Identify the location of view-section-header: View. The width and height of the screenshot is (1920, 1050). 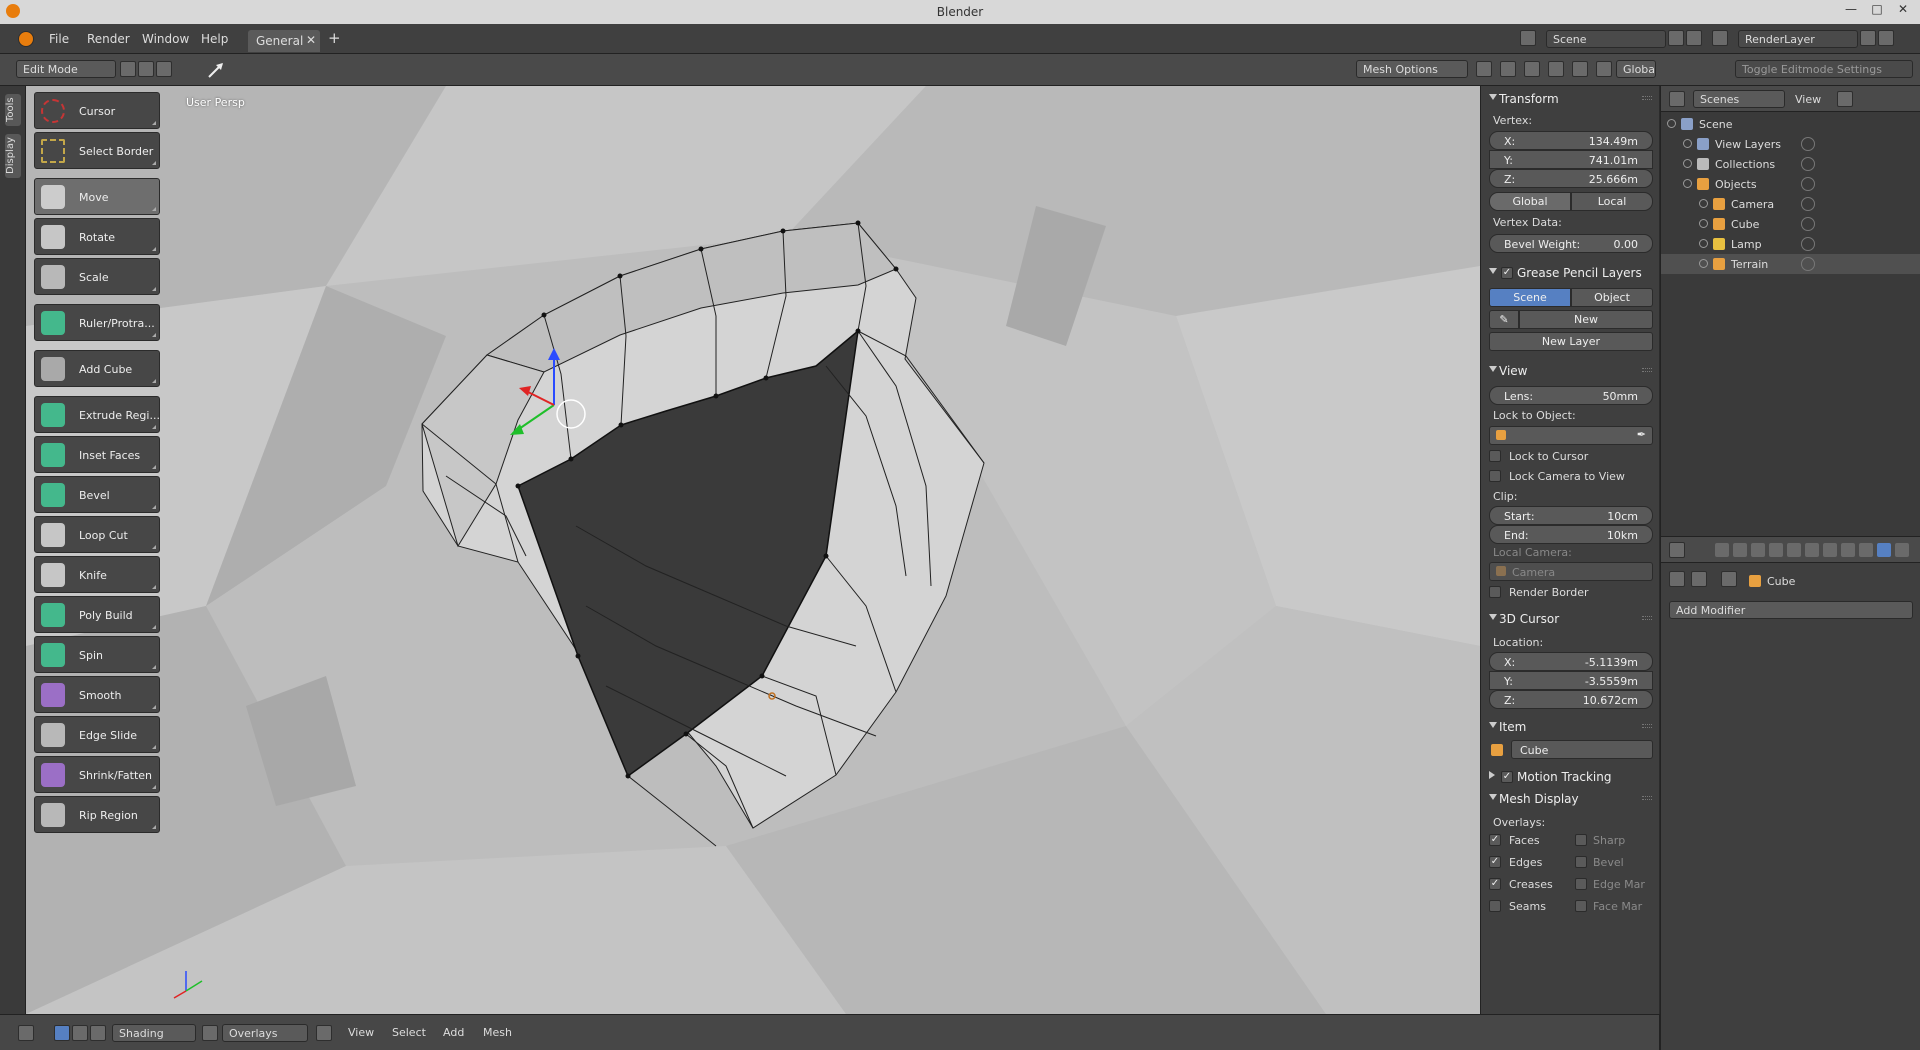
(1570, 371).